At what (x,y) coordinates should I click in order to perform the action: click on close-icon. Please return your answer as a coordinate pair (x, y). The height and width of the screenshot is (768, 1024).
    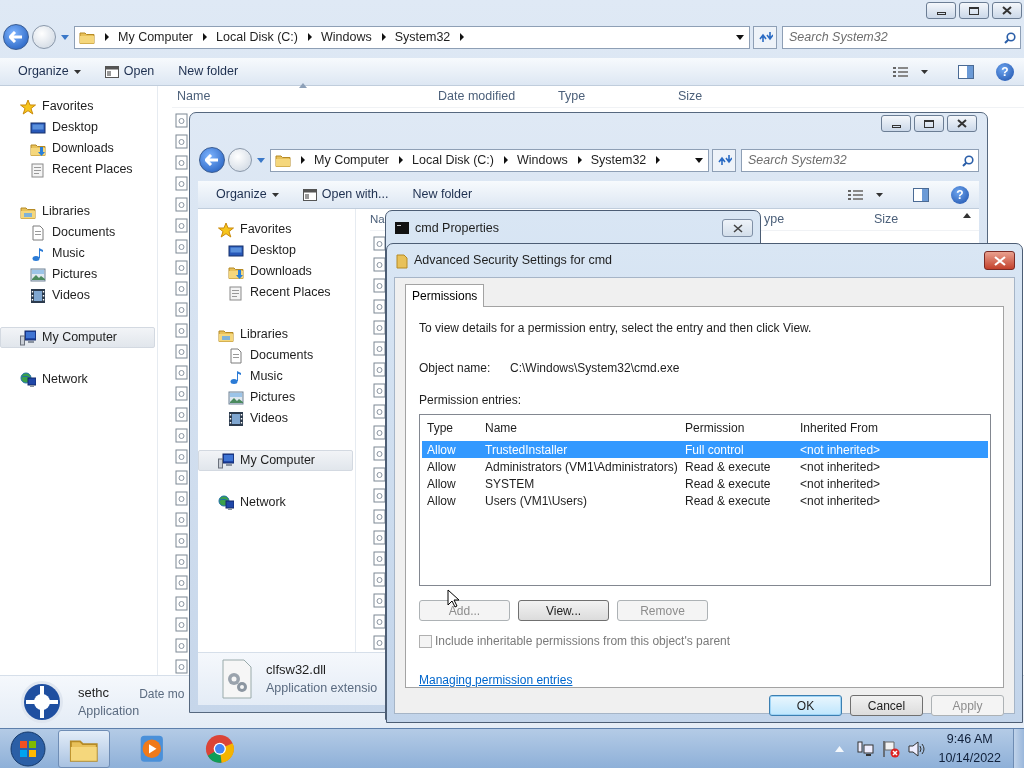
    Looking at the image, I should click on (999, 260).